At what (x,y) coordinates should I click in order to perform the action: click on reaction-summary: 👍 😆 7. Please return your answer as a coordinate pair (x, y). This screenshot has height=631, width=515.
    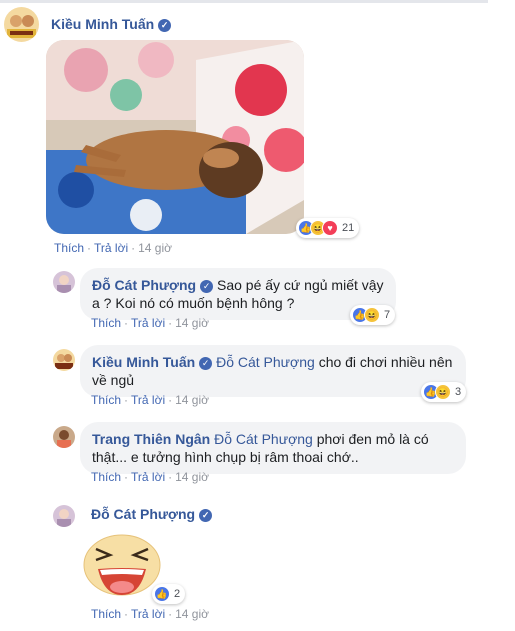
    Looking at the image, I should click on (373, 315).